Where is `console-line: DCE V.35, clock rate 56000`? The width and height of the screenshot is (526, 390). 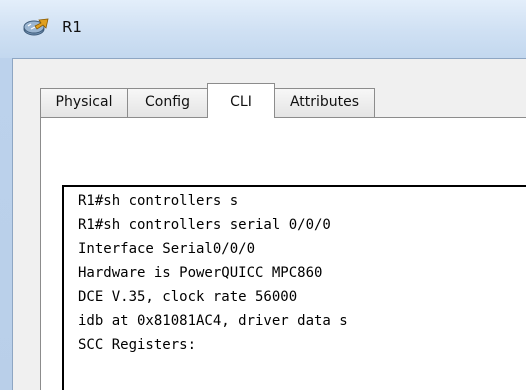 console-line: DCE V.35, clock rate 56000 is located at coordinates (188, 297).